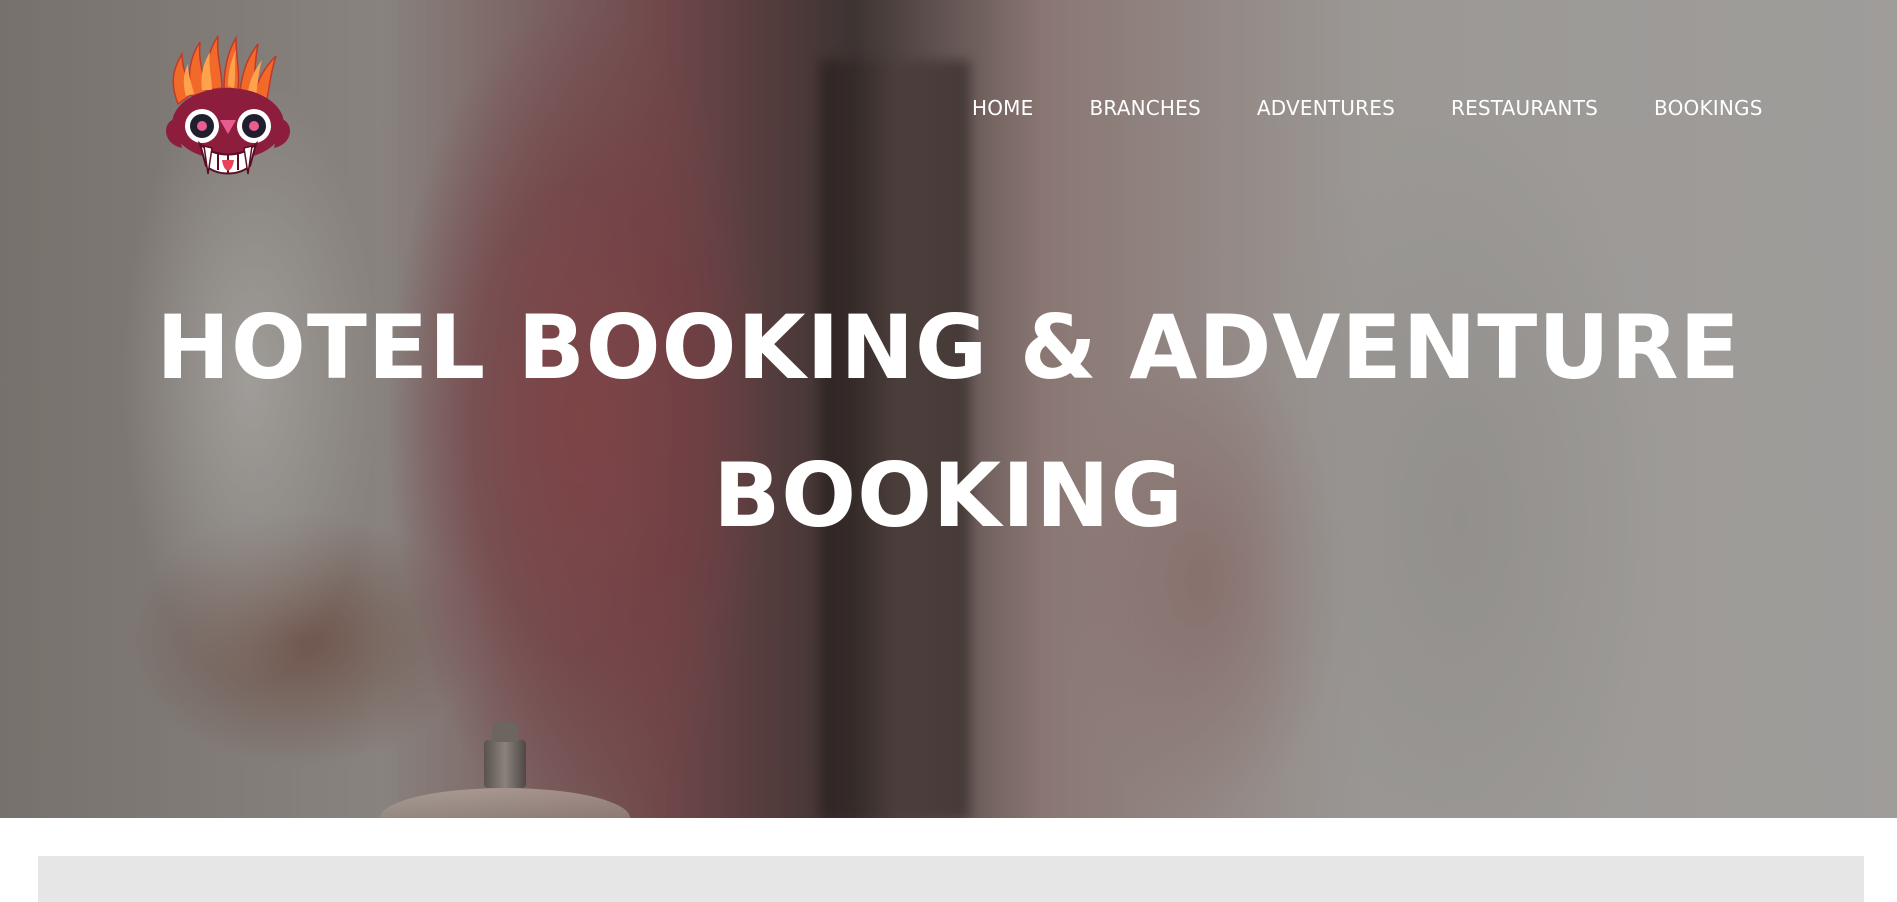 This screenshot has height=902, width=1897. What do you see at coordinates (948, 347) in the screenshot?
I see `hero-title-line1: HOTEL BOOKING & ADVENTURE` at bounding box center [948, 347].